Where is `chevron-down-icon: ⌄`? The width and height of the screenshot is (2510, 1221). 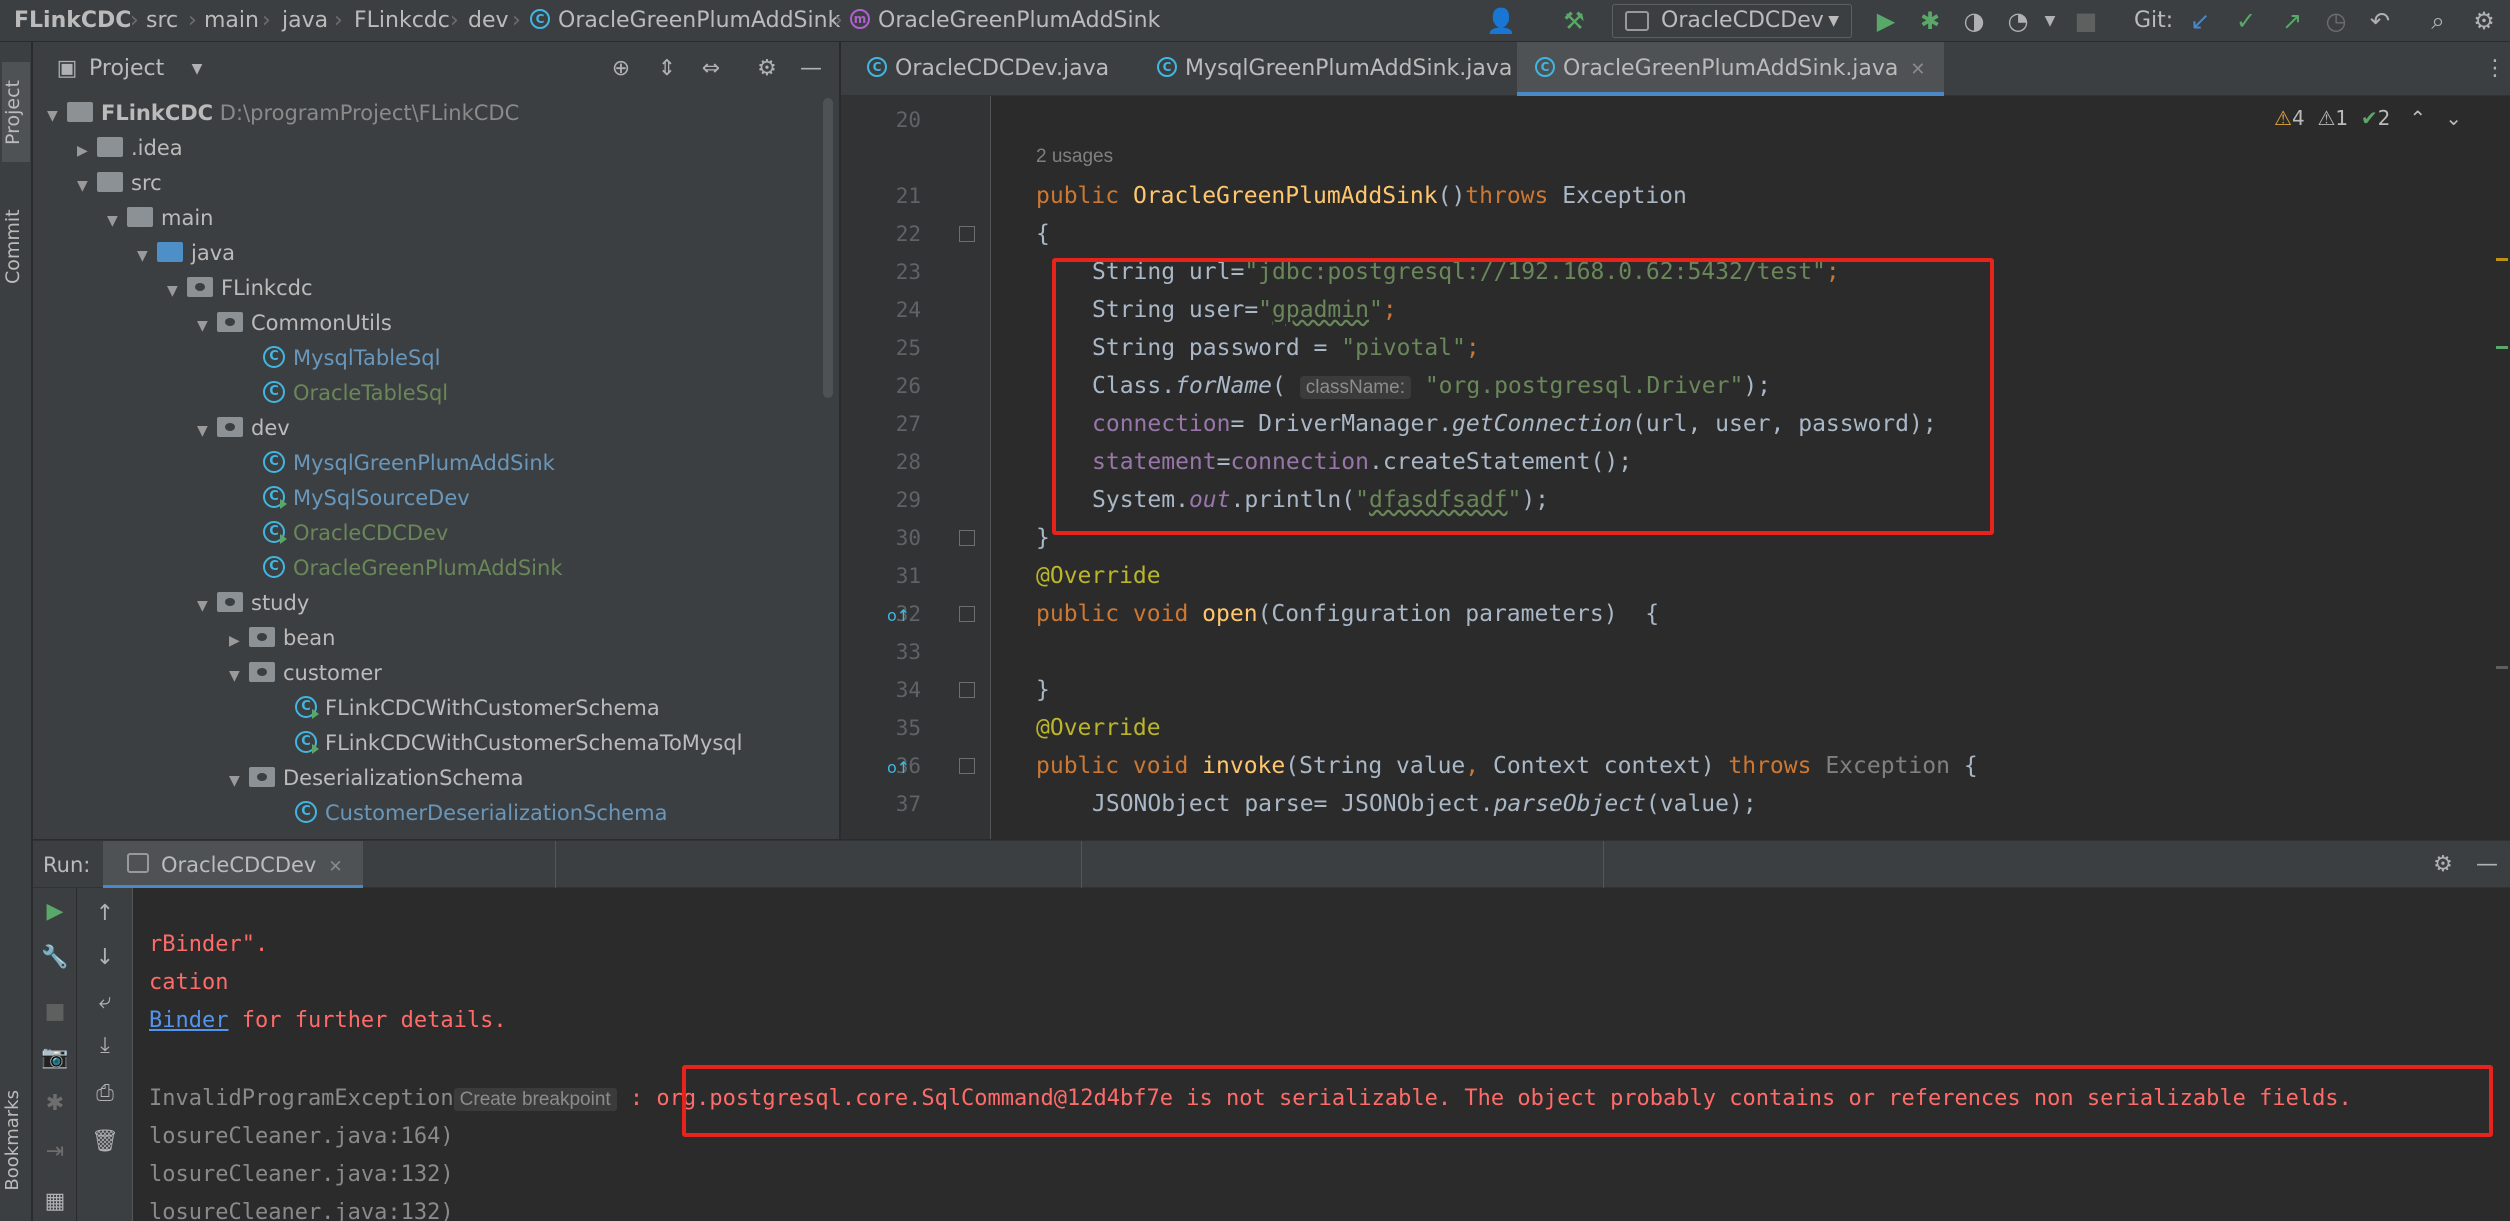
chevron-down-icon: ⌄ is located at coordinates (2453, 118).